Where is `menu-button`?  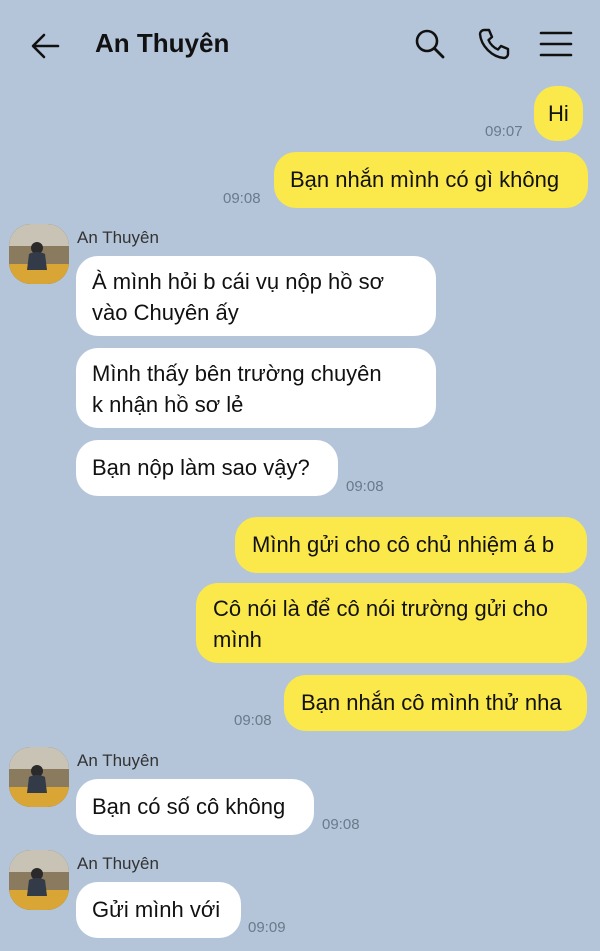 menu-button is located at coordinates (556, 44).